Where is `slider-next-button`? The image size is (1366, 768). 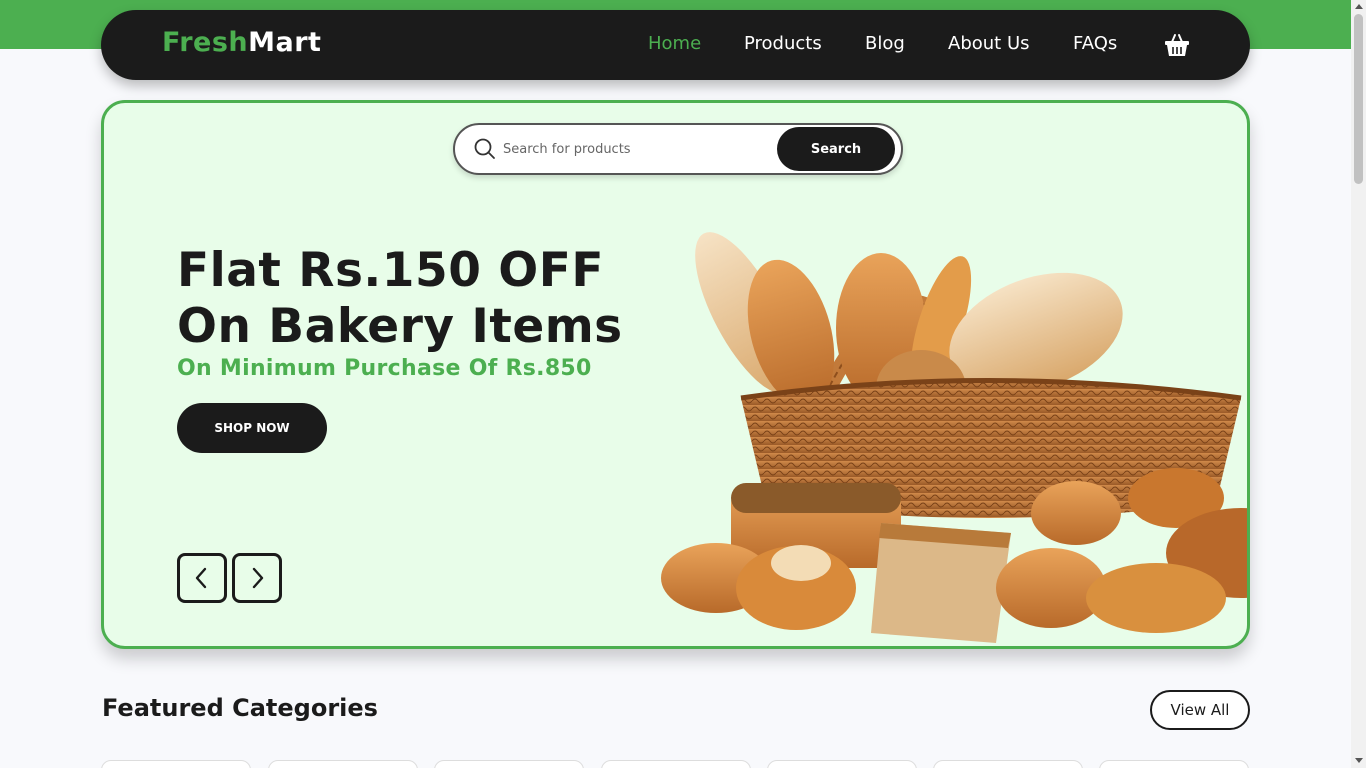 slider-next-button is located at coordinates (257, 578).